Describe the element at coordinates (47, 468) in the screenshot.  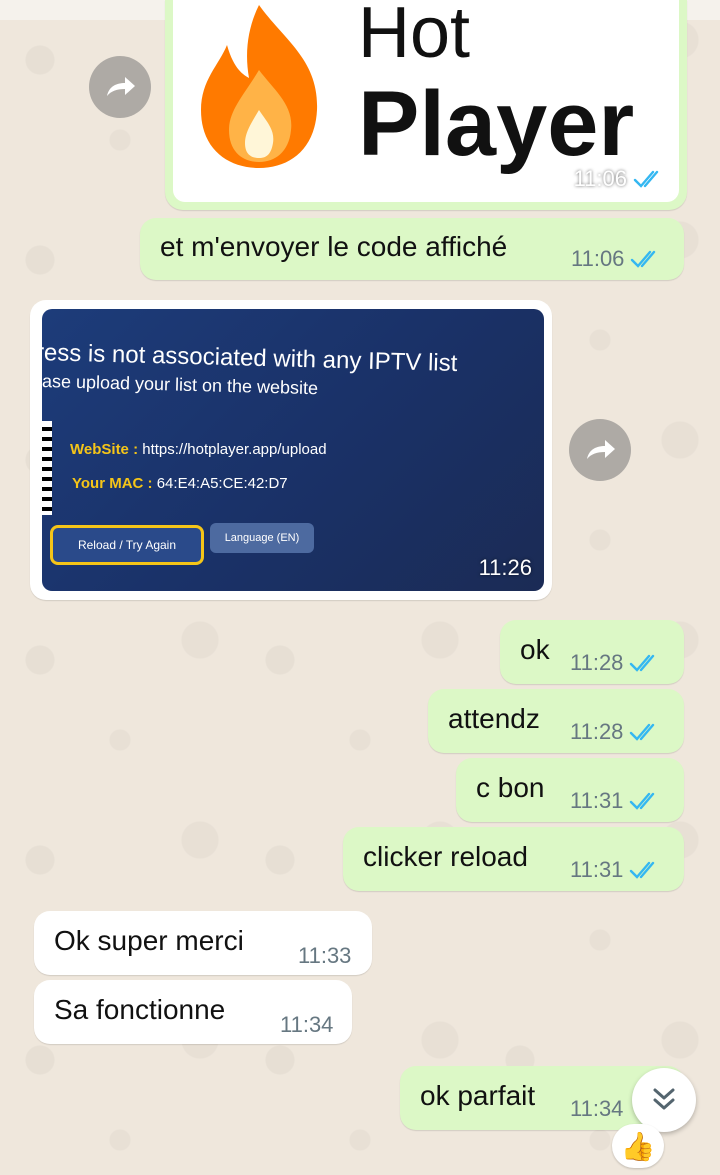
I see `tv-qr-code` at that location.